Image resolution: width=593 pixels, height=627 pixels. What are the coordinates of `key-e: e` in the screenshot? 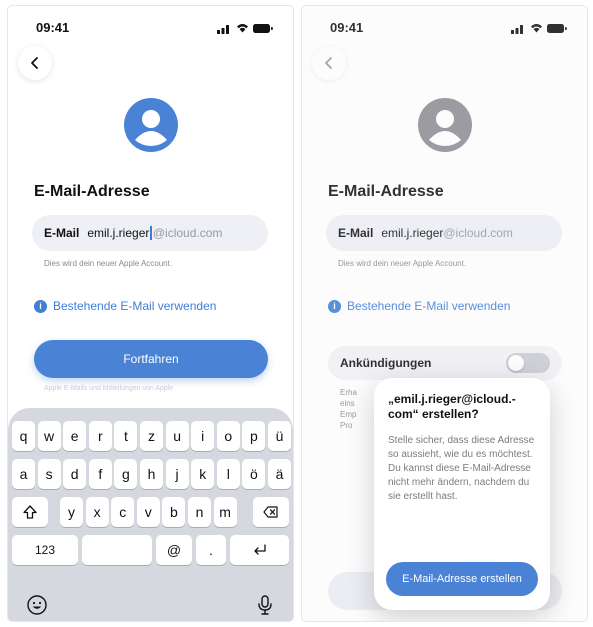 It's located at (75, 436).